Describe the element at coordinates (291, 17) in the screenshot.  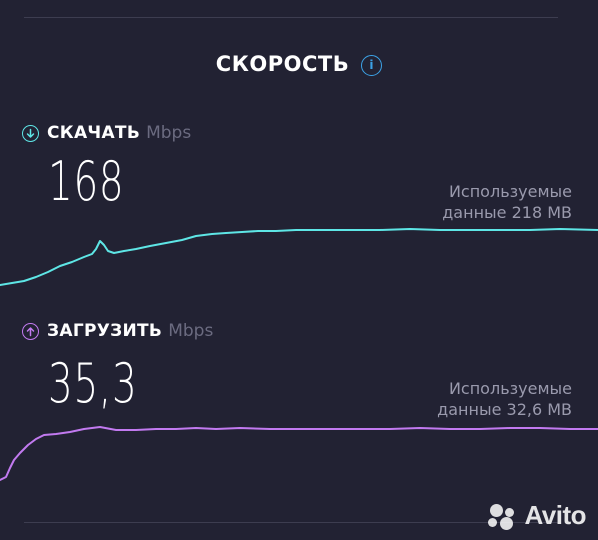
I see `top-divider` at that location.